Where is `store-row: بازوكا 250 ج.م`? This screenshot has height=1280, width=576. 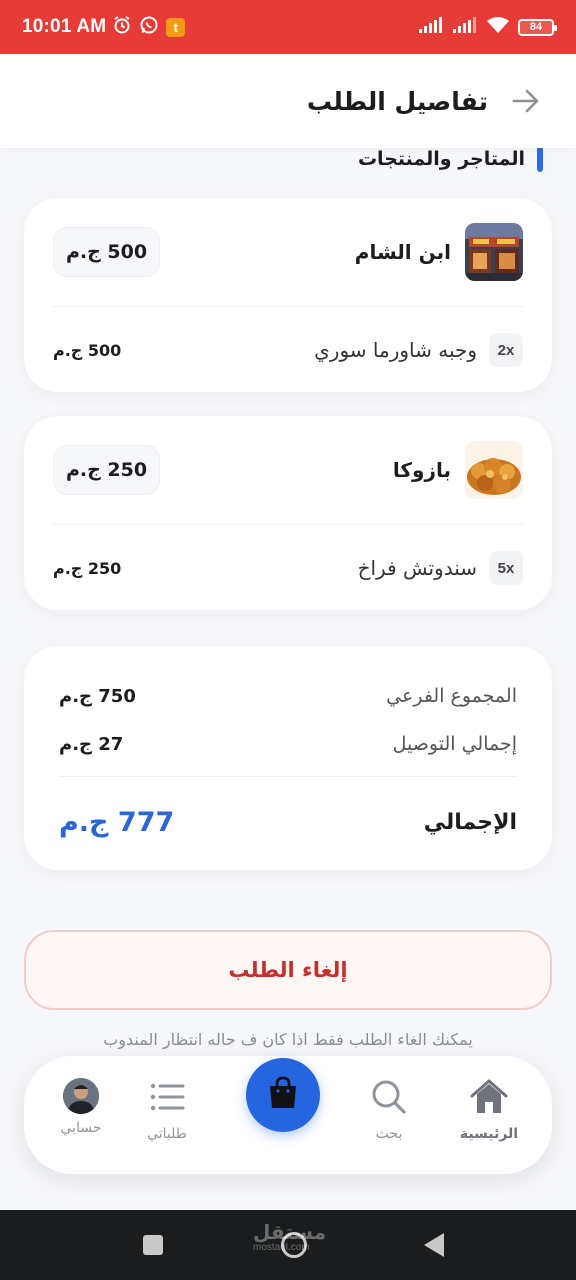
store-row: بازوكا 250 ج.م is located at coordinates (288, 470).